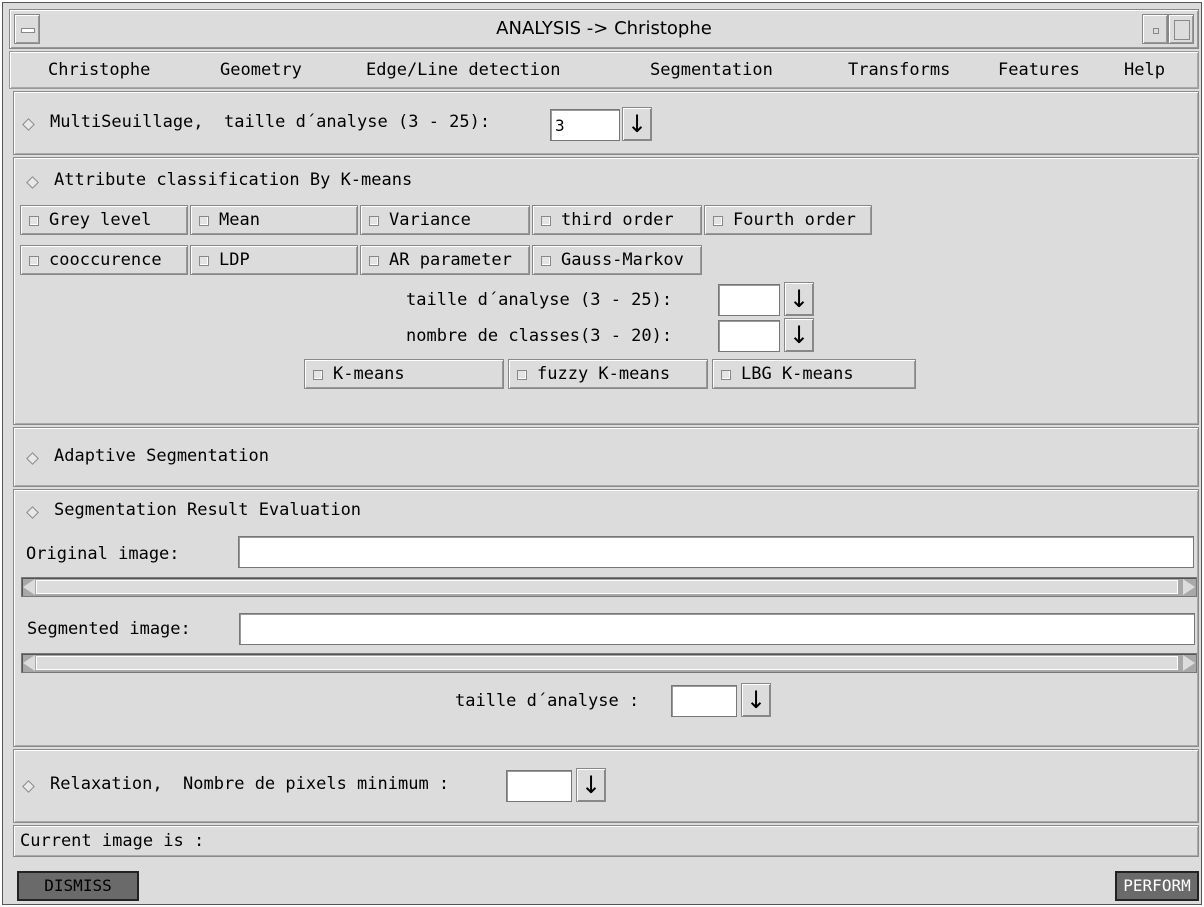  I want to click on method-fuzzy-k-means-box, so click(522, 375).